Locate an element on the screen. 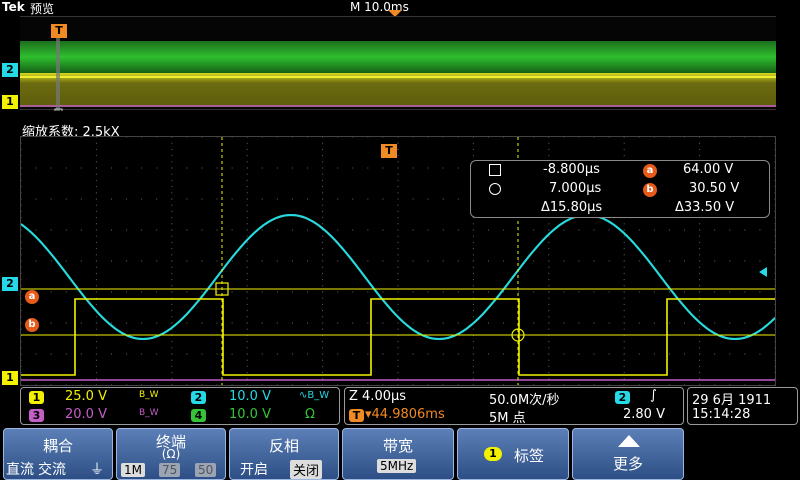  termination-75-option: 75 is located at coordinates (170, 470).